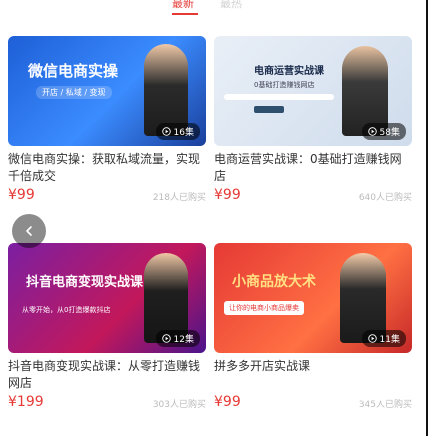 The height and width of the screenshot is (436, 433). What do you see at coordinates (264, 308) in the screenshot?
I see `thumbnail-subtitle: 让你的电商小商品爆卖` at bounding box center [264, 308].